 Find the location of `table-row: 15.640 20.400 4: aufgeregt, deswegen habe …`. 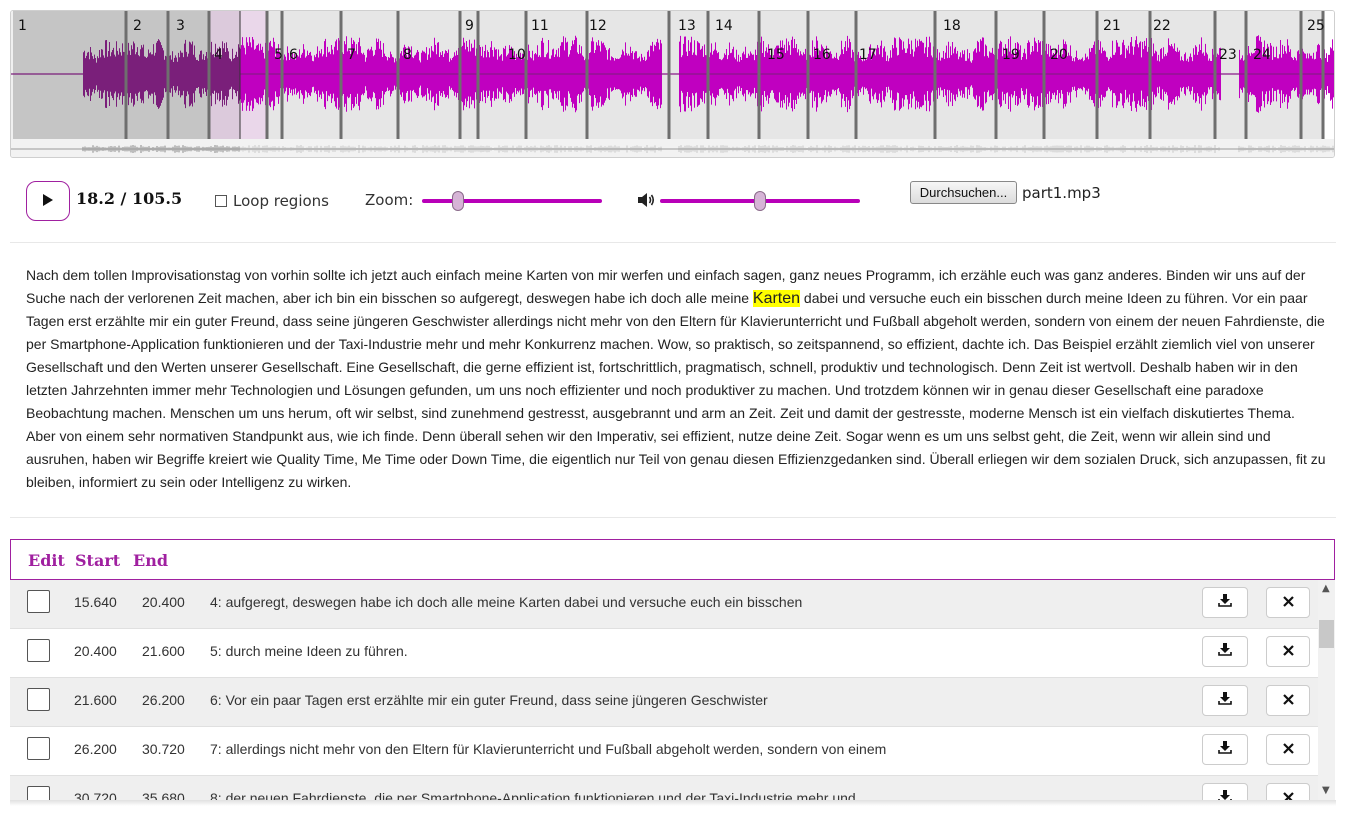

table-row: 15.640 20.400 4: aufgeregt, deswegen habe … is located at coordinates (664, 604).